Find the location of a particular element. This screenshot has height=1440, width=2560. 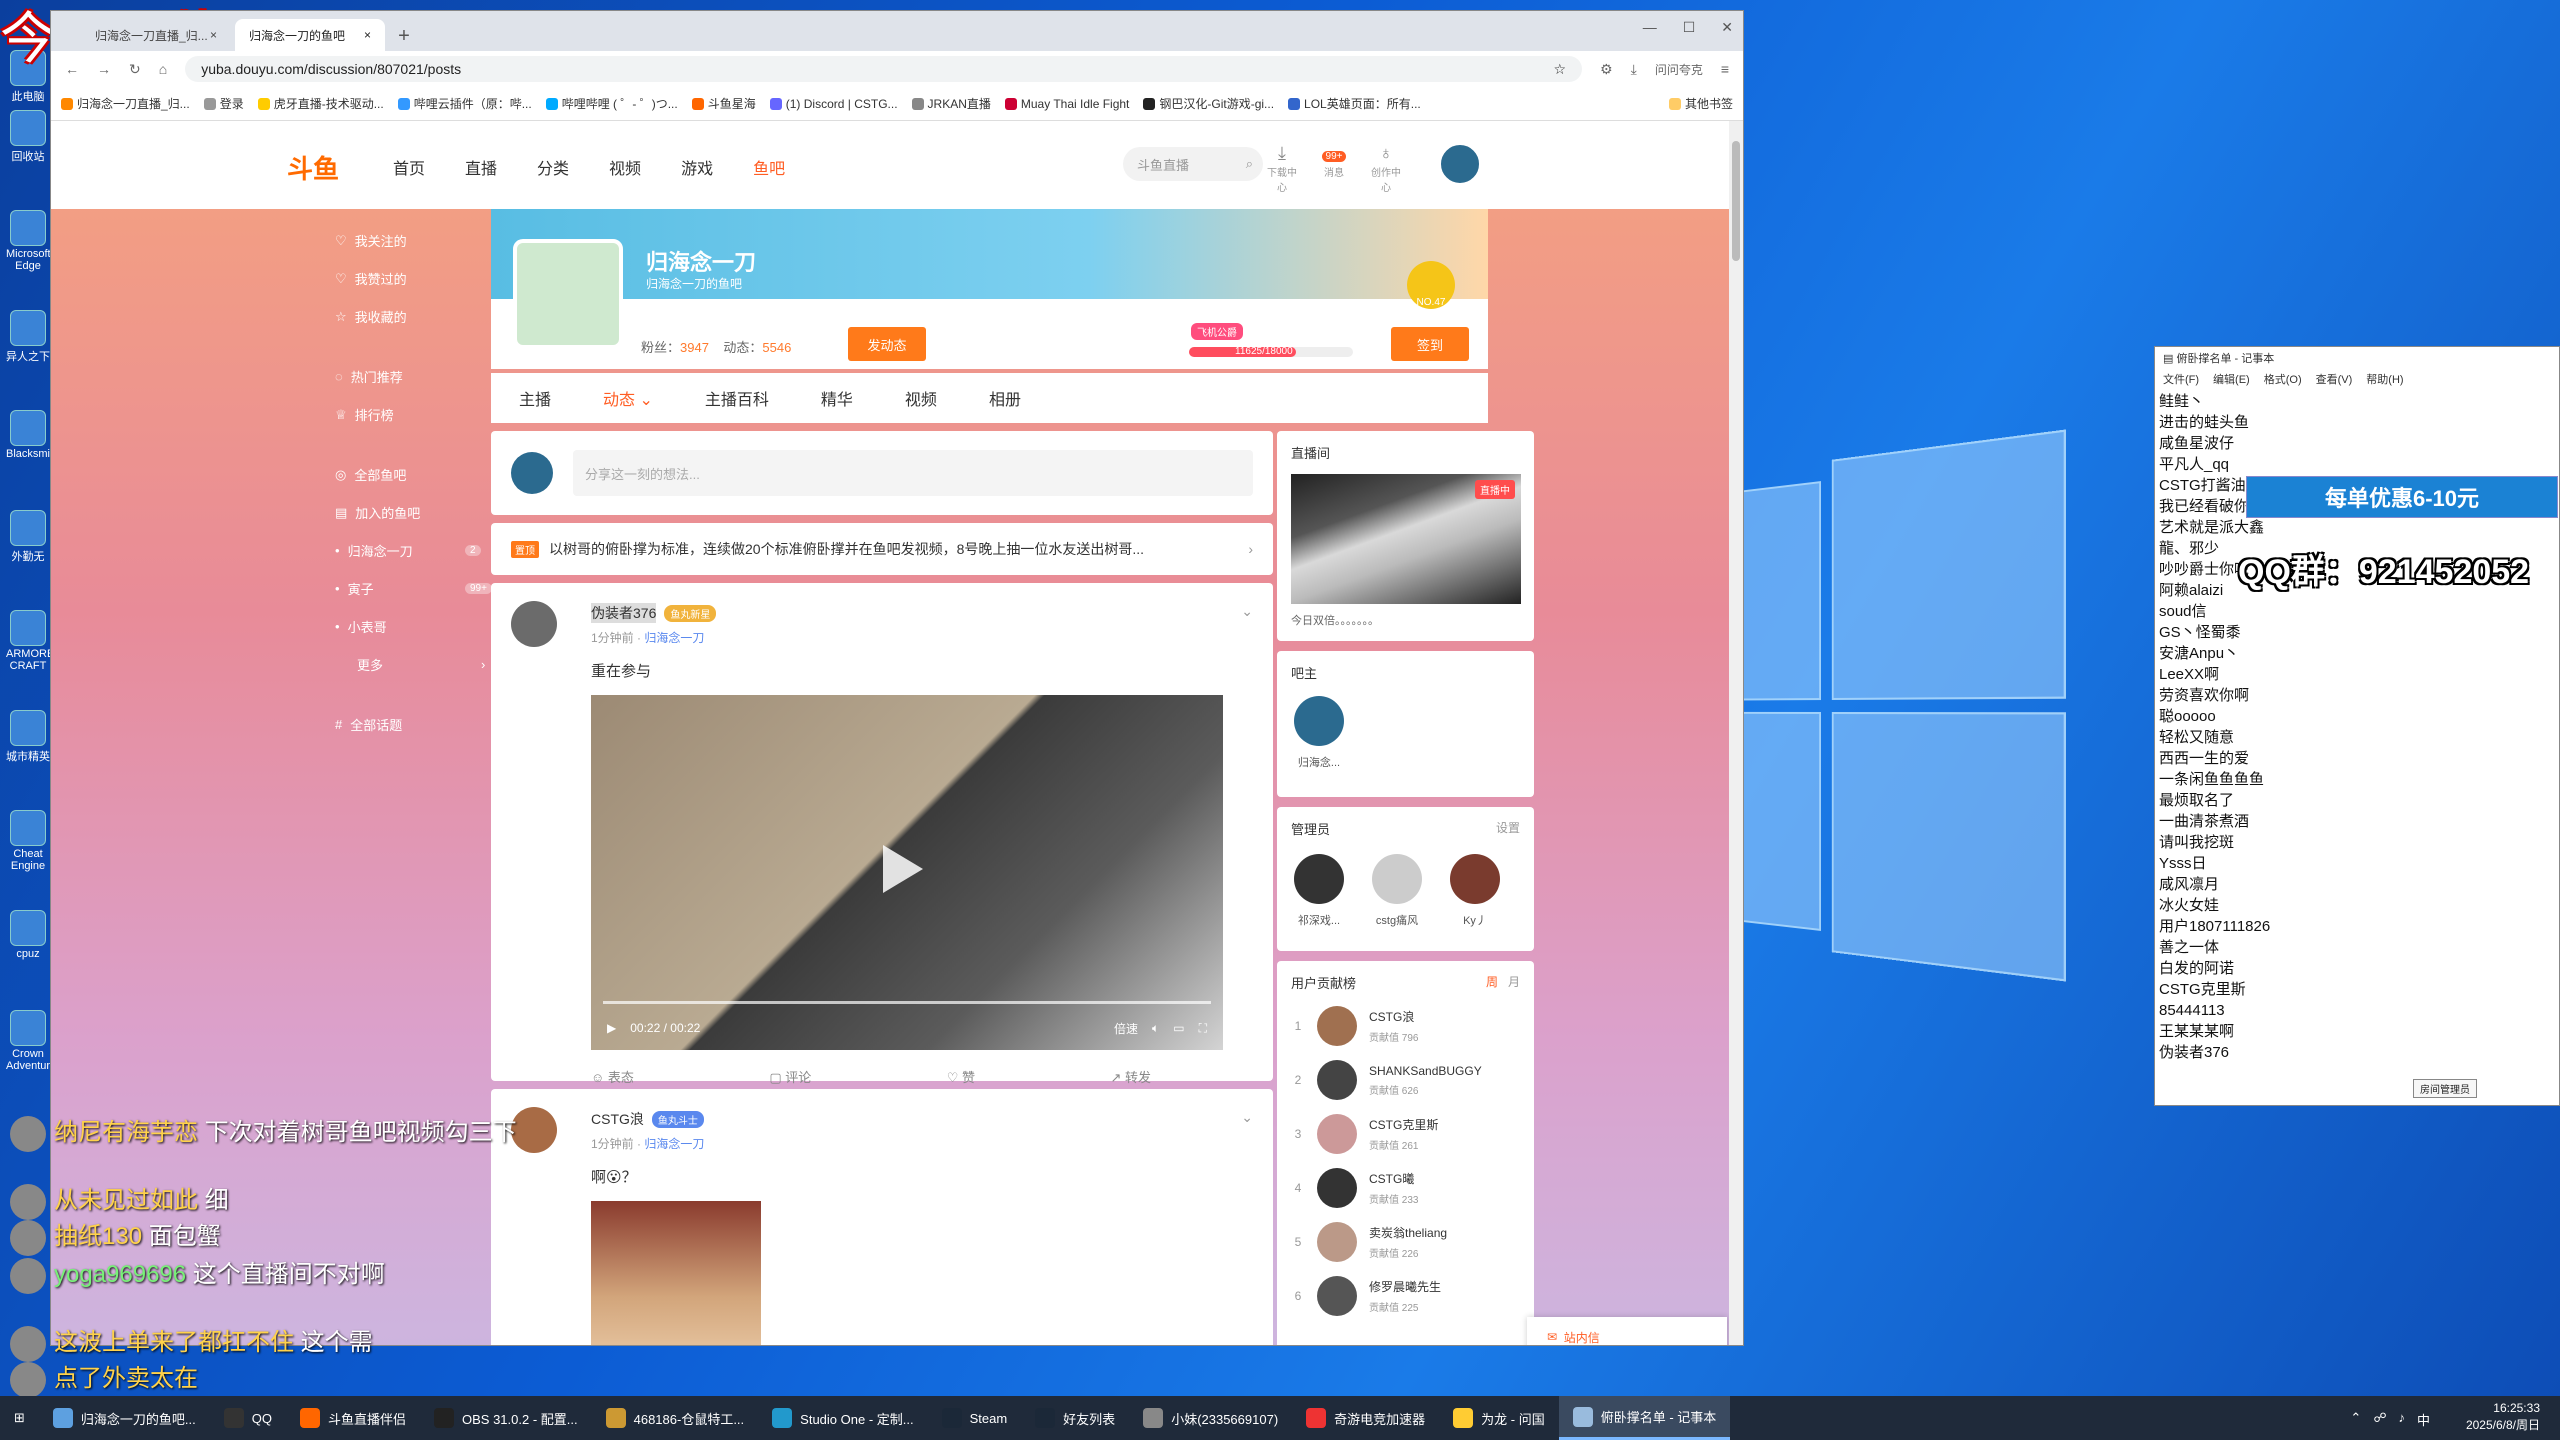

maximize-icon: ☐ is located at coordinates (1689, 27).